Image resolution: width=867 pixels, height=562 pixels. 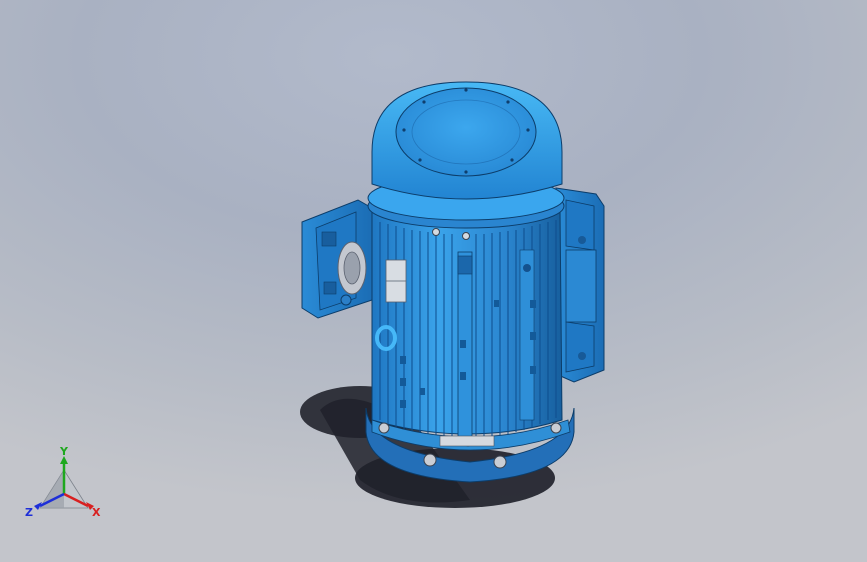 I want to click on x-axis-label: X, so click(x=96, y=512).